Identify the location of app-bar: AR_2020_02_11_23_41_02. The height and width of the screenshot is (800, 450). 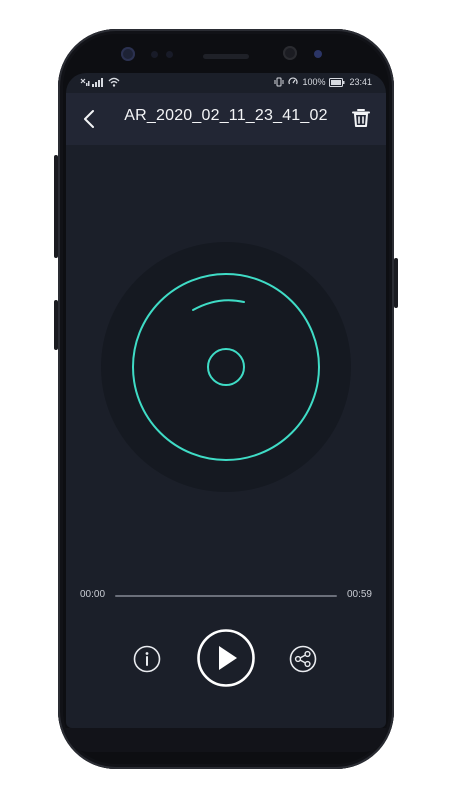
(226, 119).